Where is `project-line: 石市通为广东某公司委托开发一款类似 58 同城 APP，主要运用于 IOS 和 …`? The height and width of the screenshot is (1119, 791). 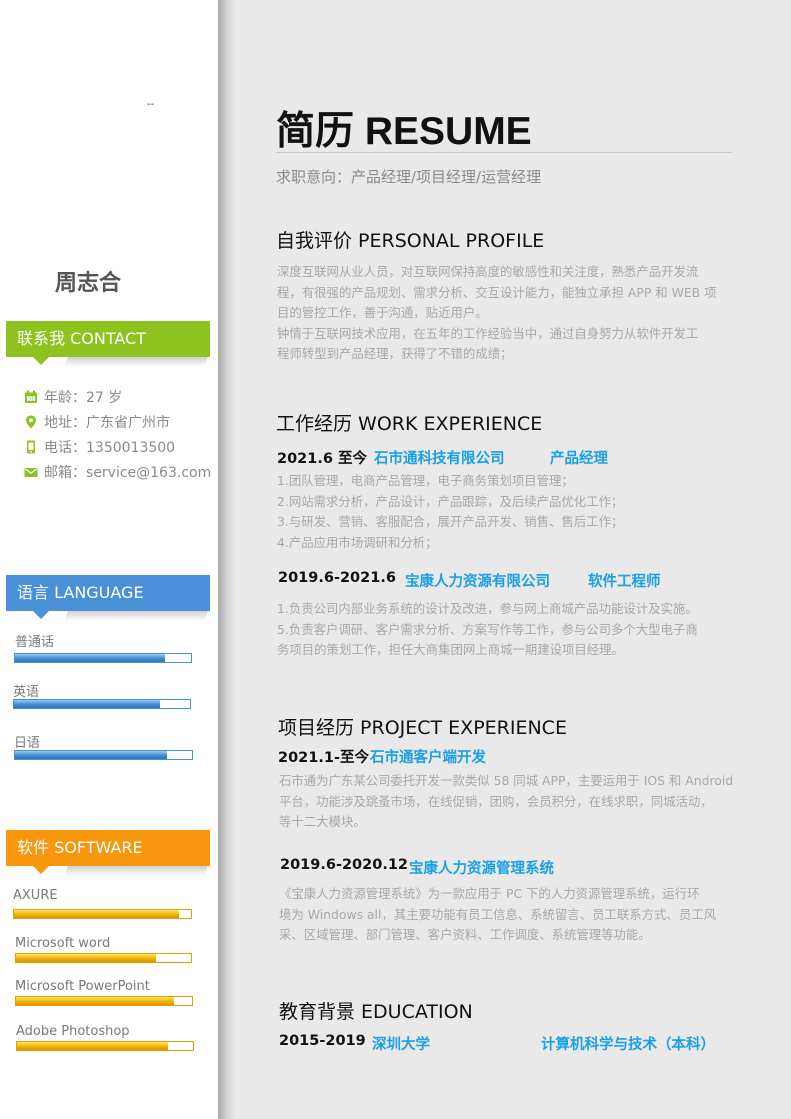
project-line: 石市通为广东某公司委托开发一款类似 58 同城 APP，主要运用于 IOS 和 … is located at coordinates (506, 780).